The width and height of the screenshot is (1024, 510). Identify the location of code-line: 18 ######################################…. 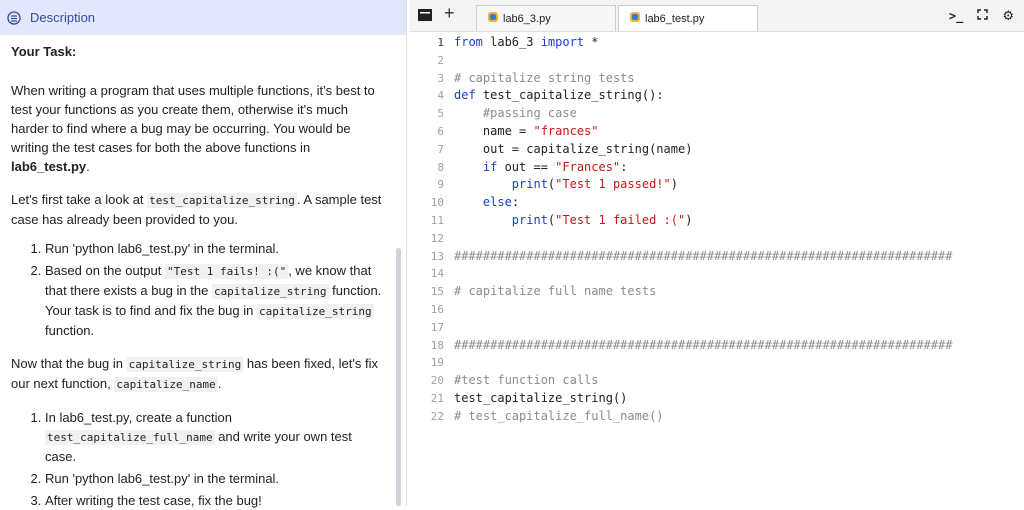
(717, 346).